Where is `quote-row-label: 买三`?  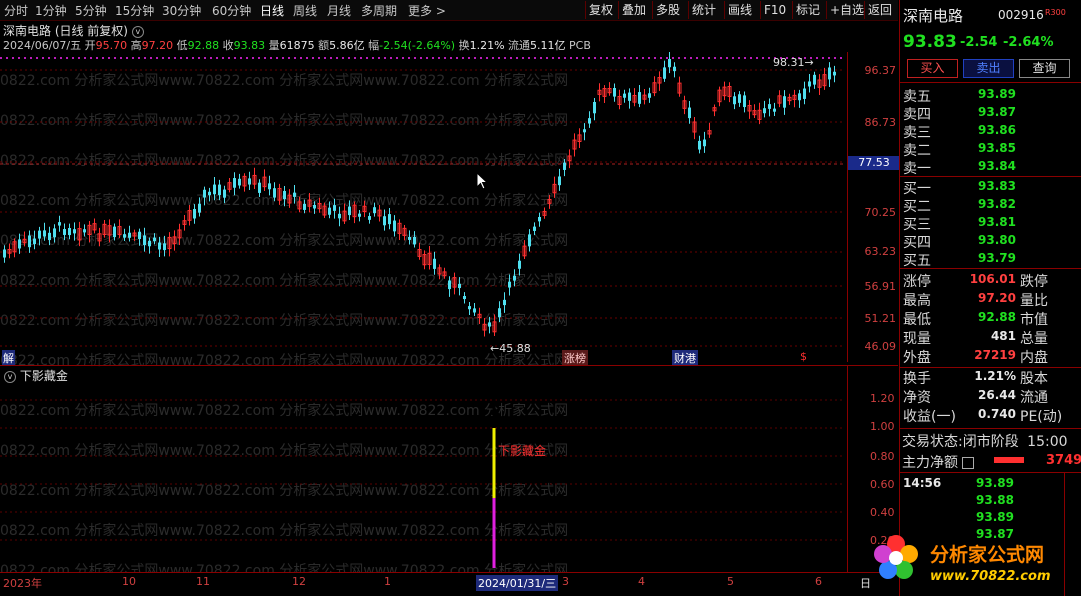 quote-row-label: 买三 is located at coordinates (917, 225).